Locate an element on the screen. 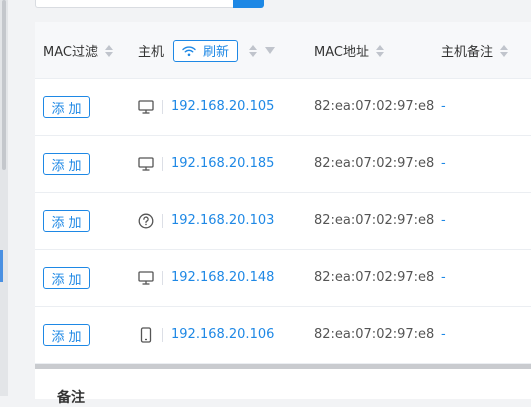 The height and width of the screenshot is (407, 531). table-row: 添加 192.168.20.185 82:ea:07:02:97:e8 - is located at coordinates (283, 164).